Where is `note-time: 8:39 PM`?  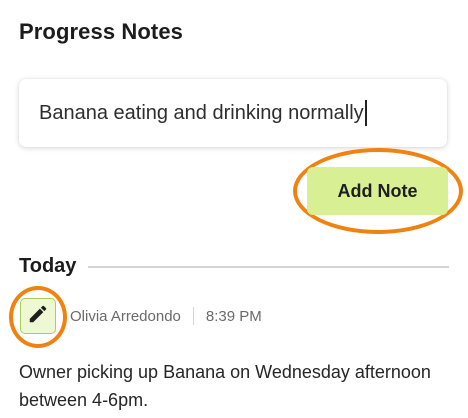
note-time: 8:39 PM is located at coordinates (233, 316).